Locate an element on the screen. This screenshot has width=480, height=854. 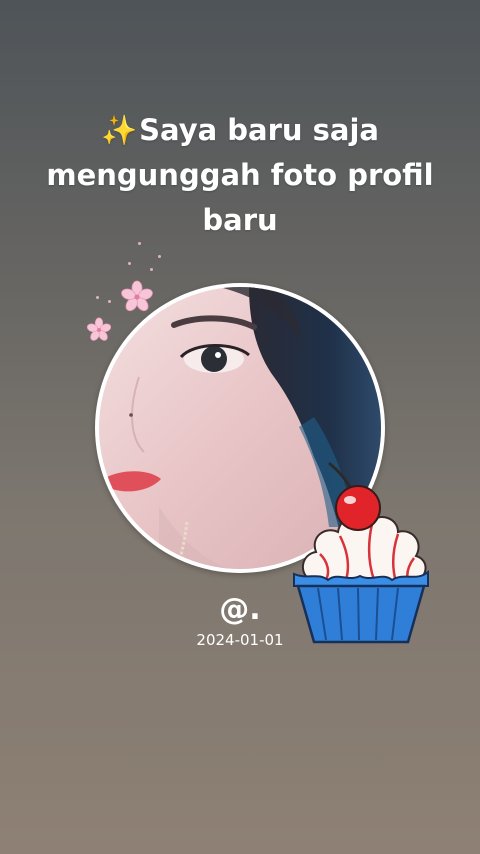
sparkle-icon: ✨ is located at coordinates (119, 130).